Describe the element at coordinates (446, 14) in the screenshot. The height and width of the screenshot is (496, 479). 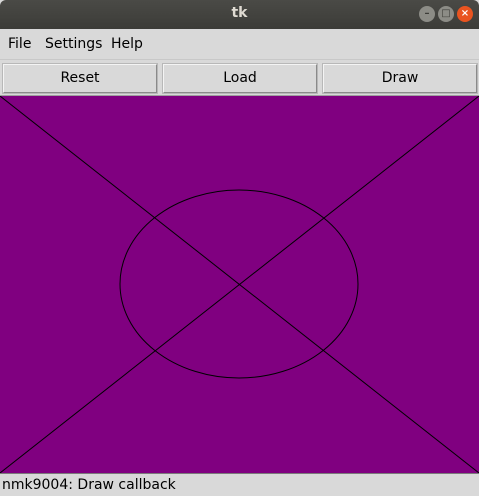
I see `maximize-icon: □` at that location.